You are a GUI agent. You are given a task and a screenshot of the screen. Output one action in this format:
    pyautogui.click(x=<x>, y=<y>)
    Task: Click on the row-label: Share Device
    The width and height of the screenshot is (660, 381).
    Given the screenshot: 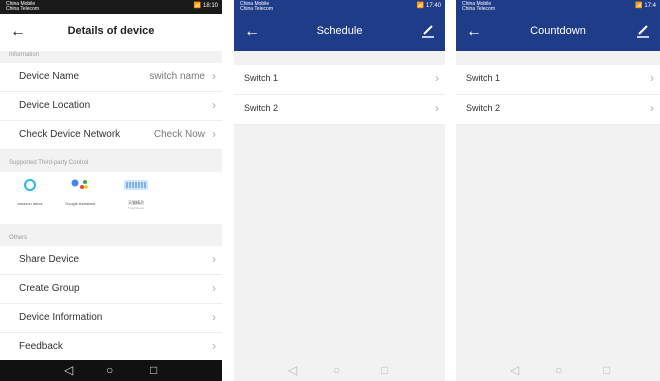 What is the action you would take?
    pyautogui.click(x=49, y=259)
    